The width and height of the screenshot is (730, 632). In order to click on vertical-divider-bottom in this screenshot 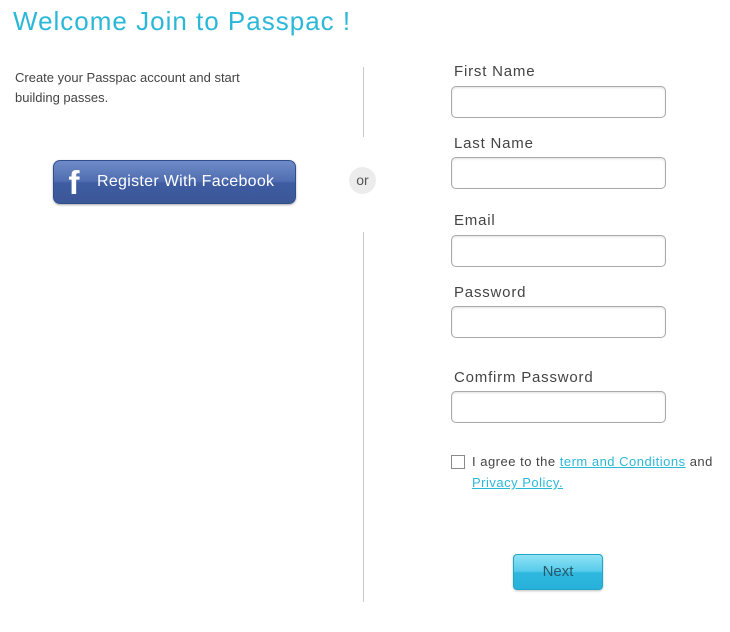, I will do `click(363, 417)`.